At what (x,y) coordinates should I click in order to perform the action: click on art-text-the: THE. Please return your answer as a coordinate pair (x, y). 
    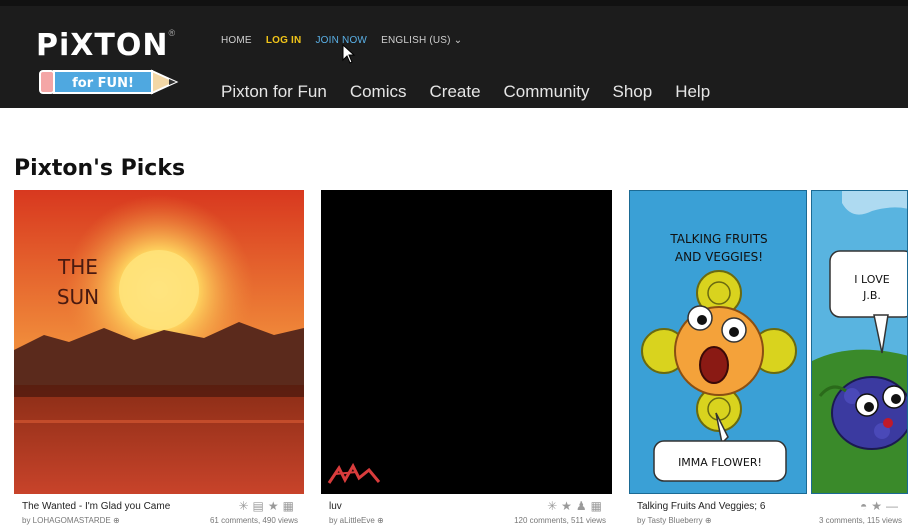
    Looking at the image, I should click on (77, 267).